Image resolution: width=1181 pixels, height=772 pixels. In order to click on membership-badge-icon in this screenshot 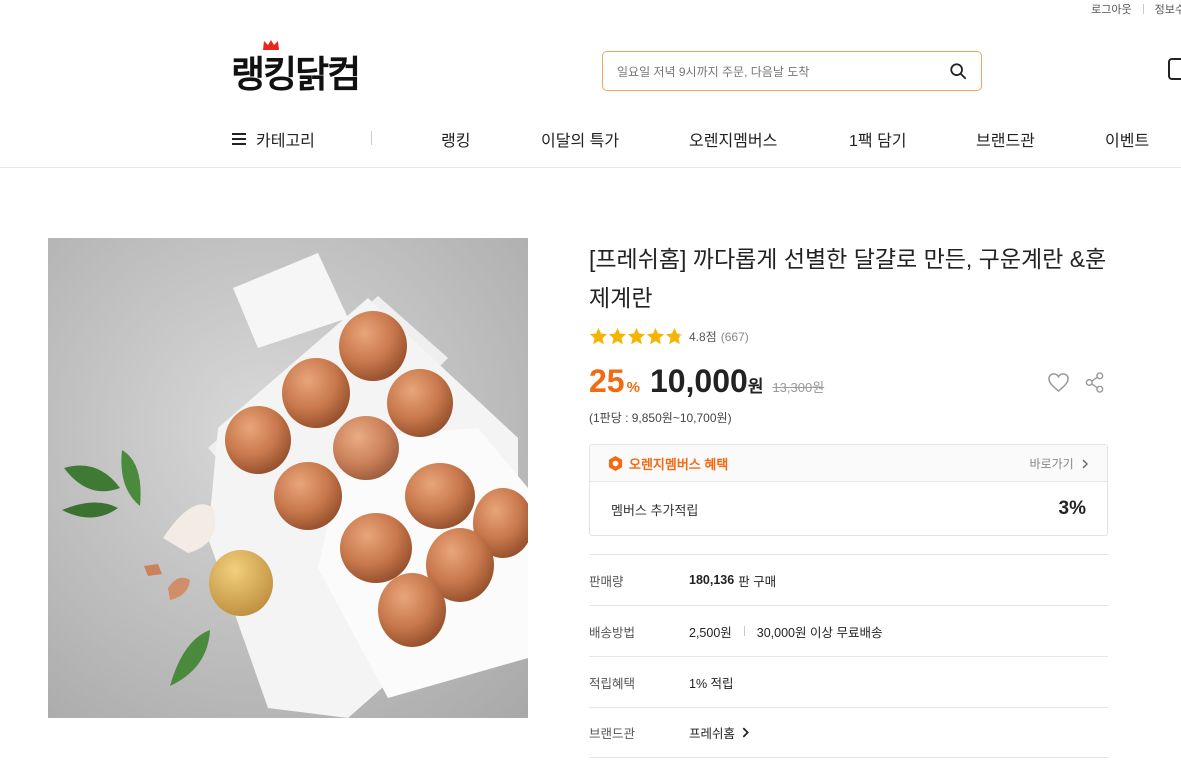, I will do `click(615, 463)`.